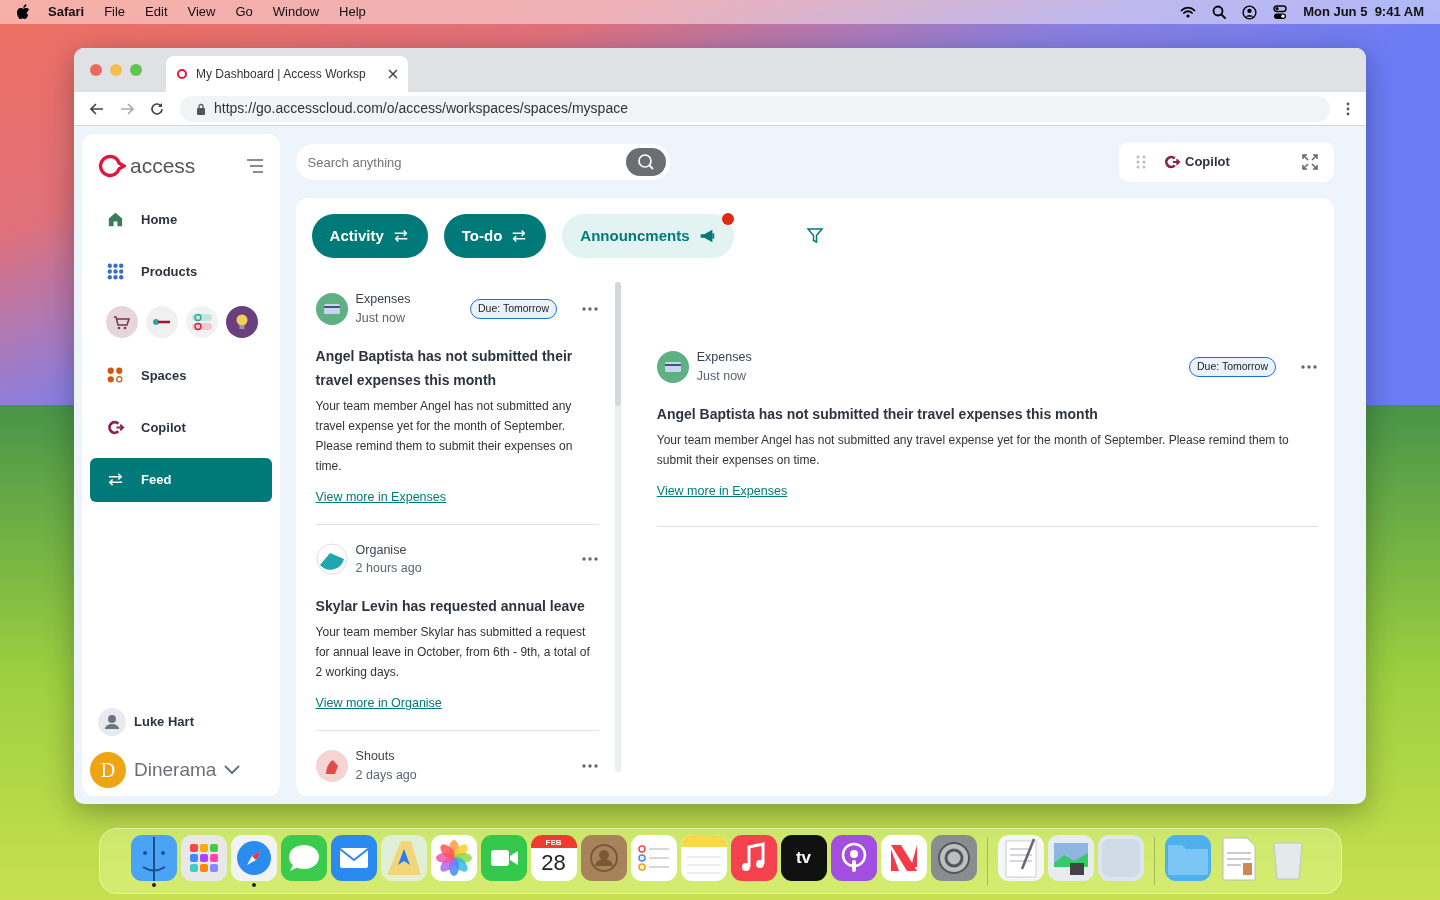 This screenshot has width=1440, height=900. Describe the element at coordinates (97, 108) in the screenshot. I see `back-arrow-icon` at that location.